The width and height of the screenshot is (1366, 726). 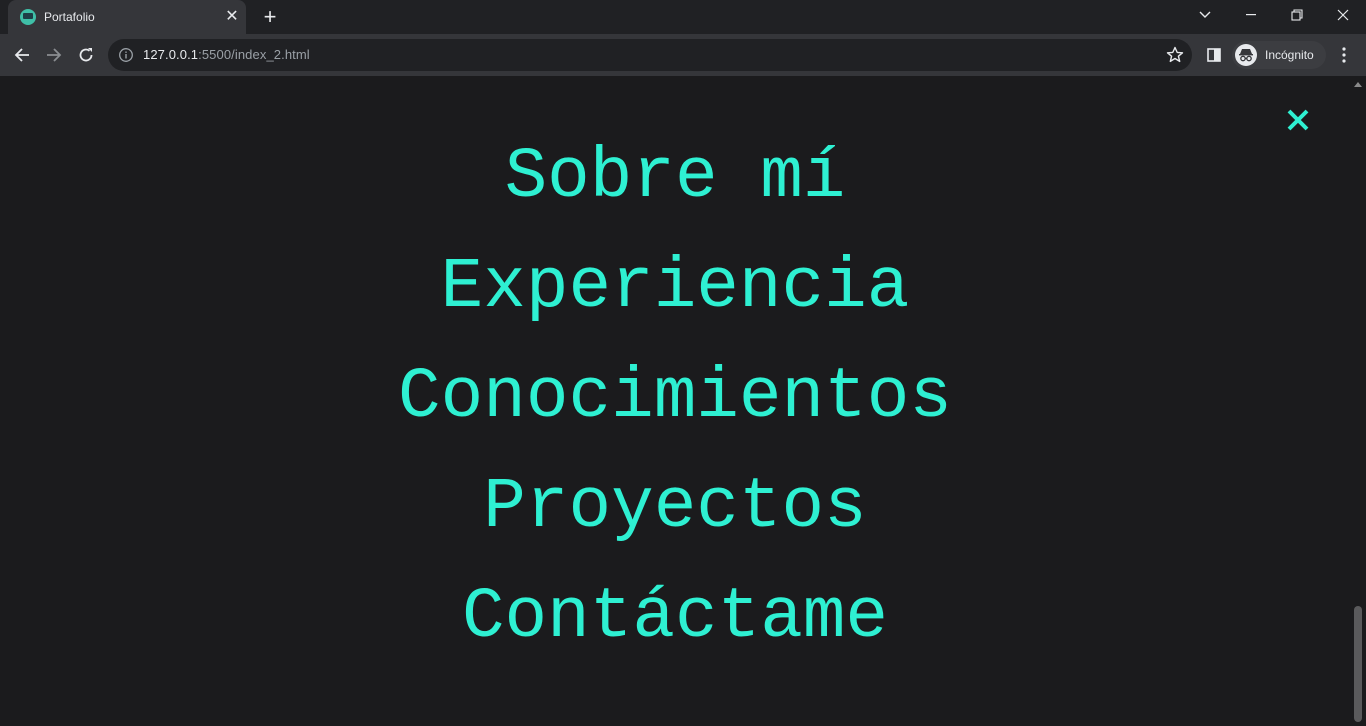 What do you see at coordinates (28, 17) in the screenshot?
I see `portfolio-favicon-icon` at bounding box center [28, 17].